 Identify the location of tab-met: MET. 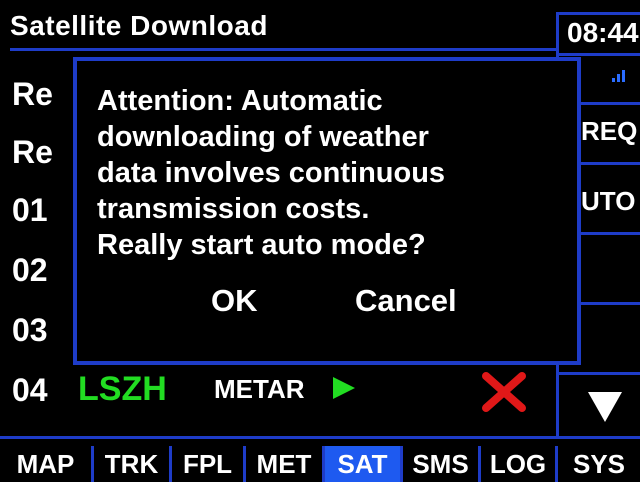
(285, 464).